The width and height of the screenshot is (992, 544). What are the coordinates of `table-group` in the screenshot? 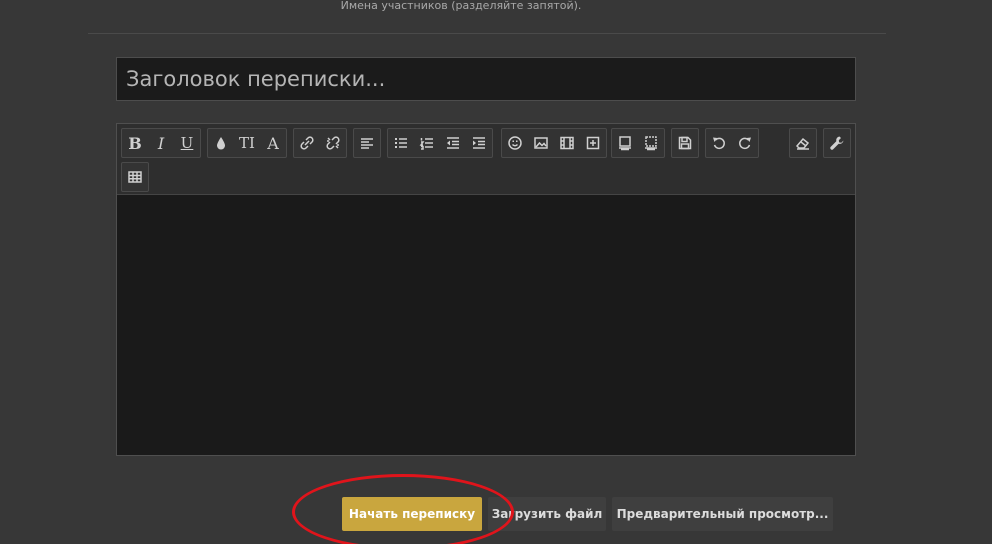 It's located at (135, 177).